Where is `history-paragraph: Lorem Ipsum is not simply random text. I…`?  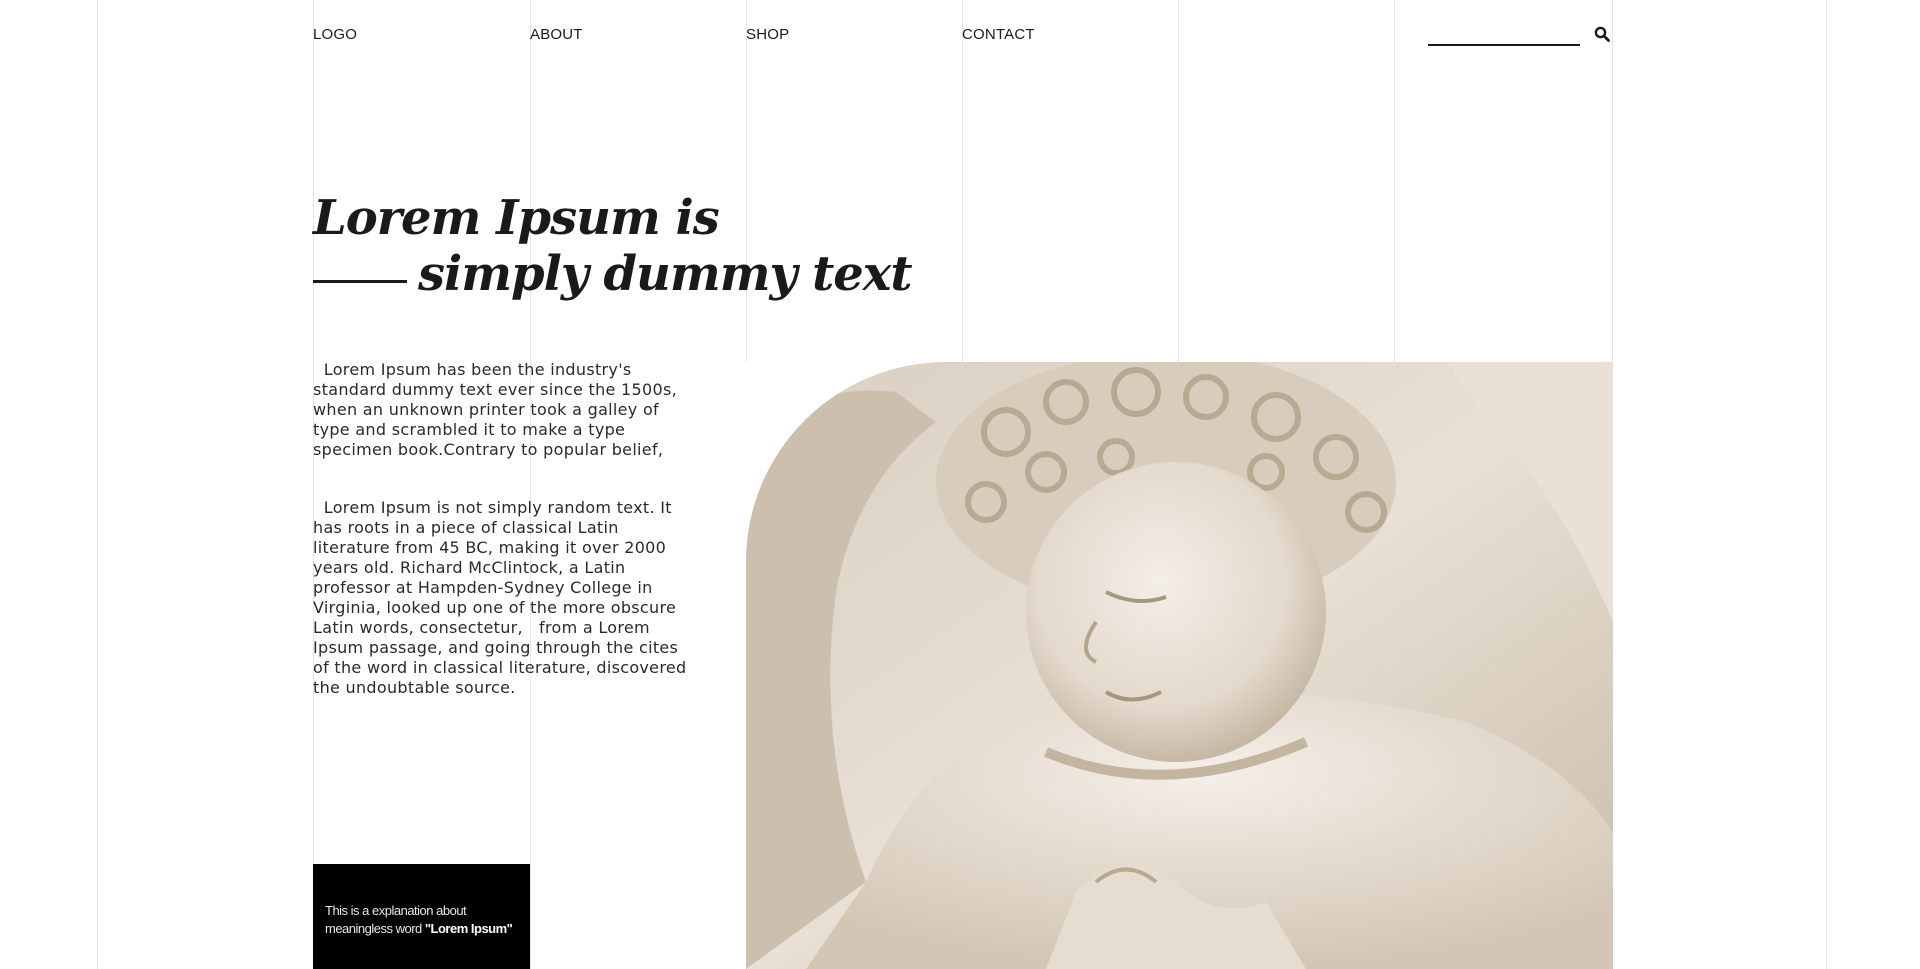
history-paragraph: Lorem Ipsum is not simply random text. I… is located at coordinates (502, 597).